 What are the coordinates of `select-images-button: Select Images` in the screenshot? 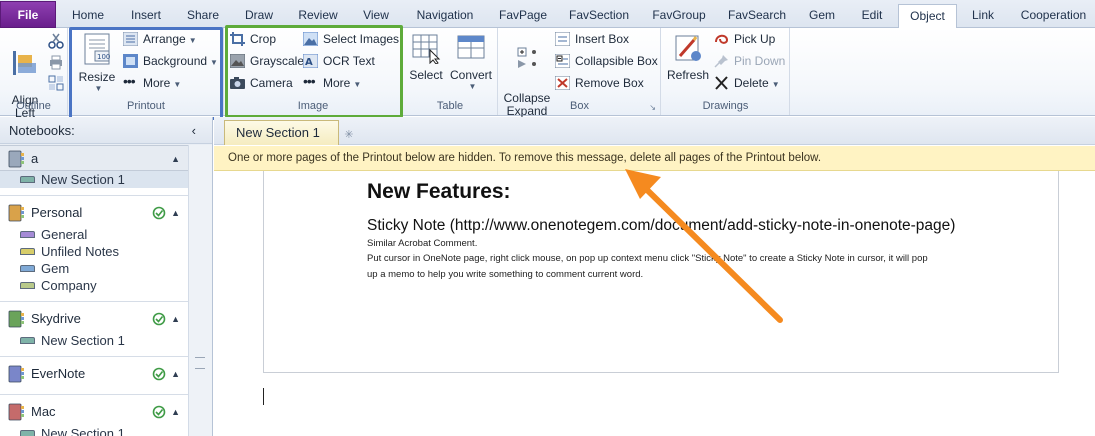 It's located at (351, 39).